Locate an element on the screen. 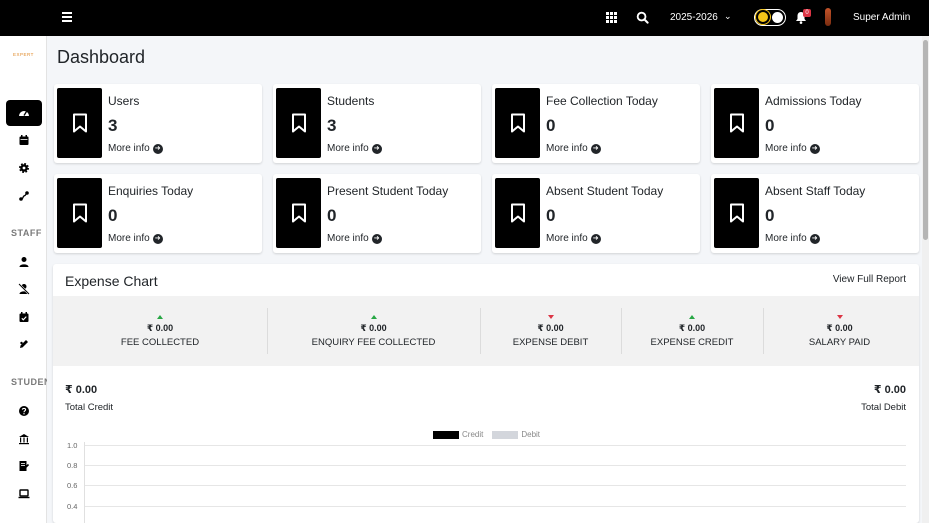 This screenshot has height=523, width=929. info-box-users: Users 3 More info ➜ is located at coordinates (158, 123).